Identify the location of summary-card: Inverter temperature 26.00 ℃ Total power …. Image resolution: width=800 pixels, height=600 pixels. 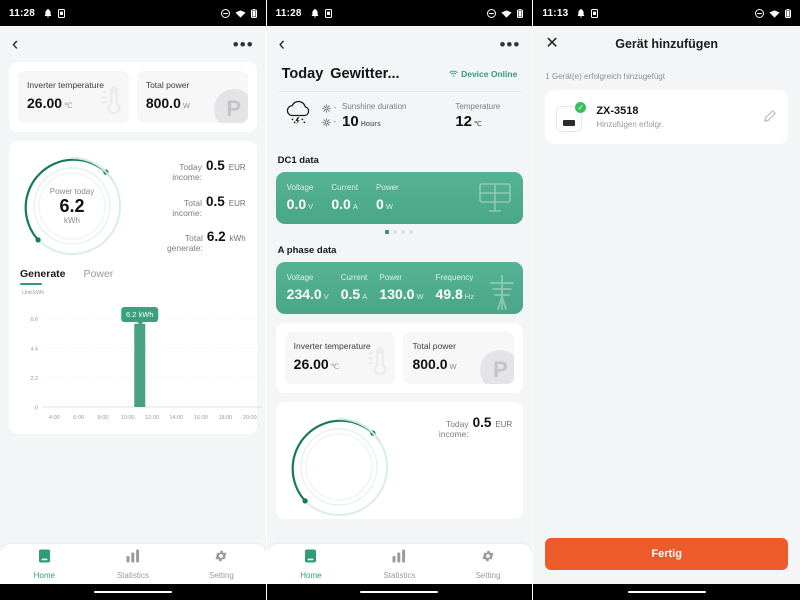
(399, 358).